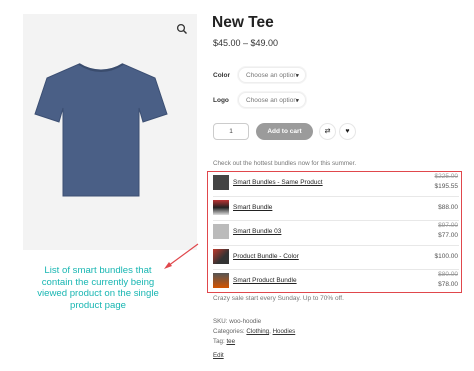 This screenshot has height=371, width=474. I want to click on annotation-arrow-icon, so click(181, 256).